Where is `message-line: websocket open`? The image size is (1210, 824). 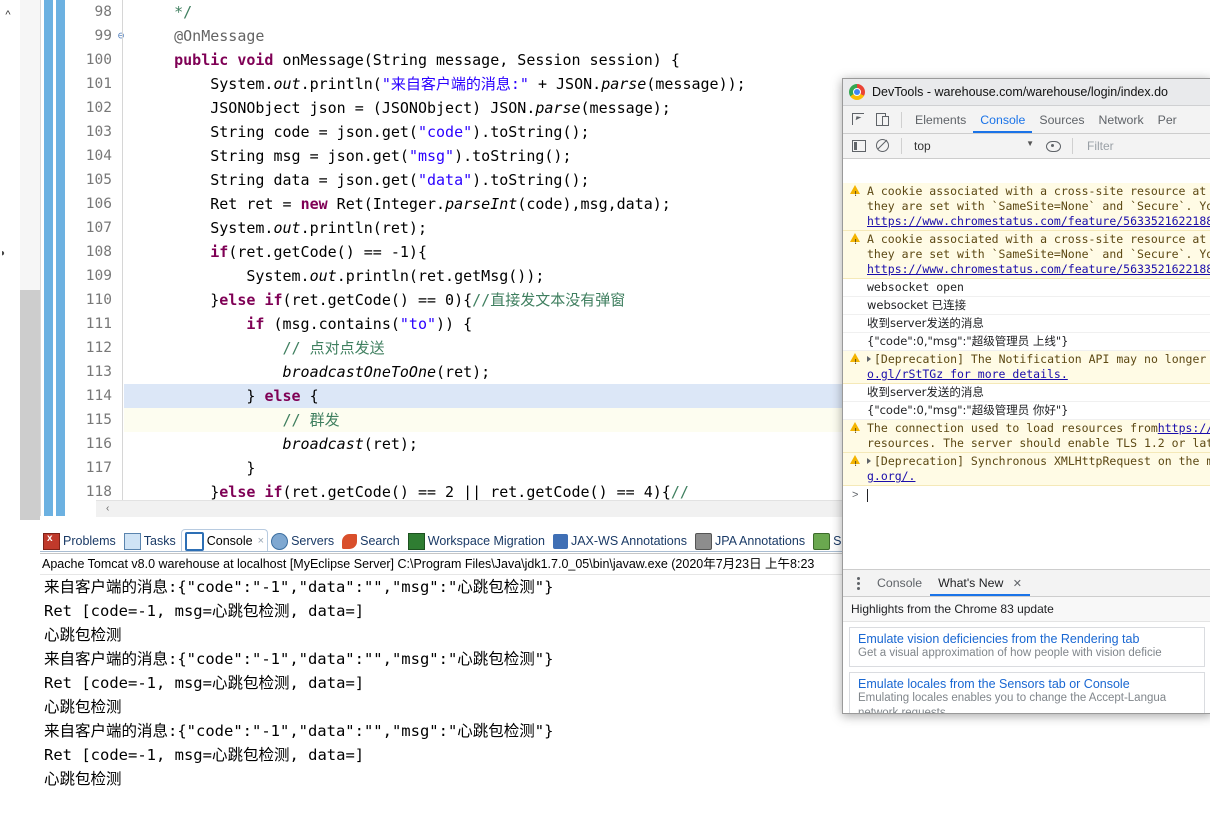
message-line: websocket open is located at coordinates (915, 287).